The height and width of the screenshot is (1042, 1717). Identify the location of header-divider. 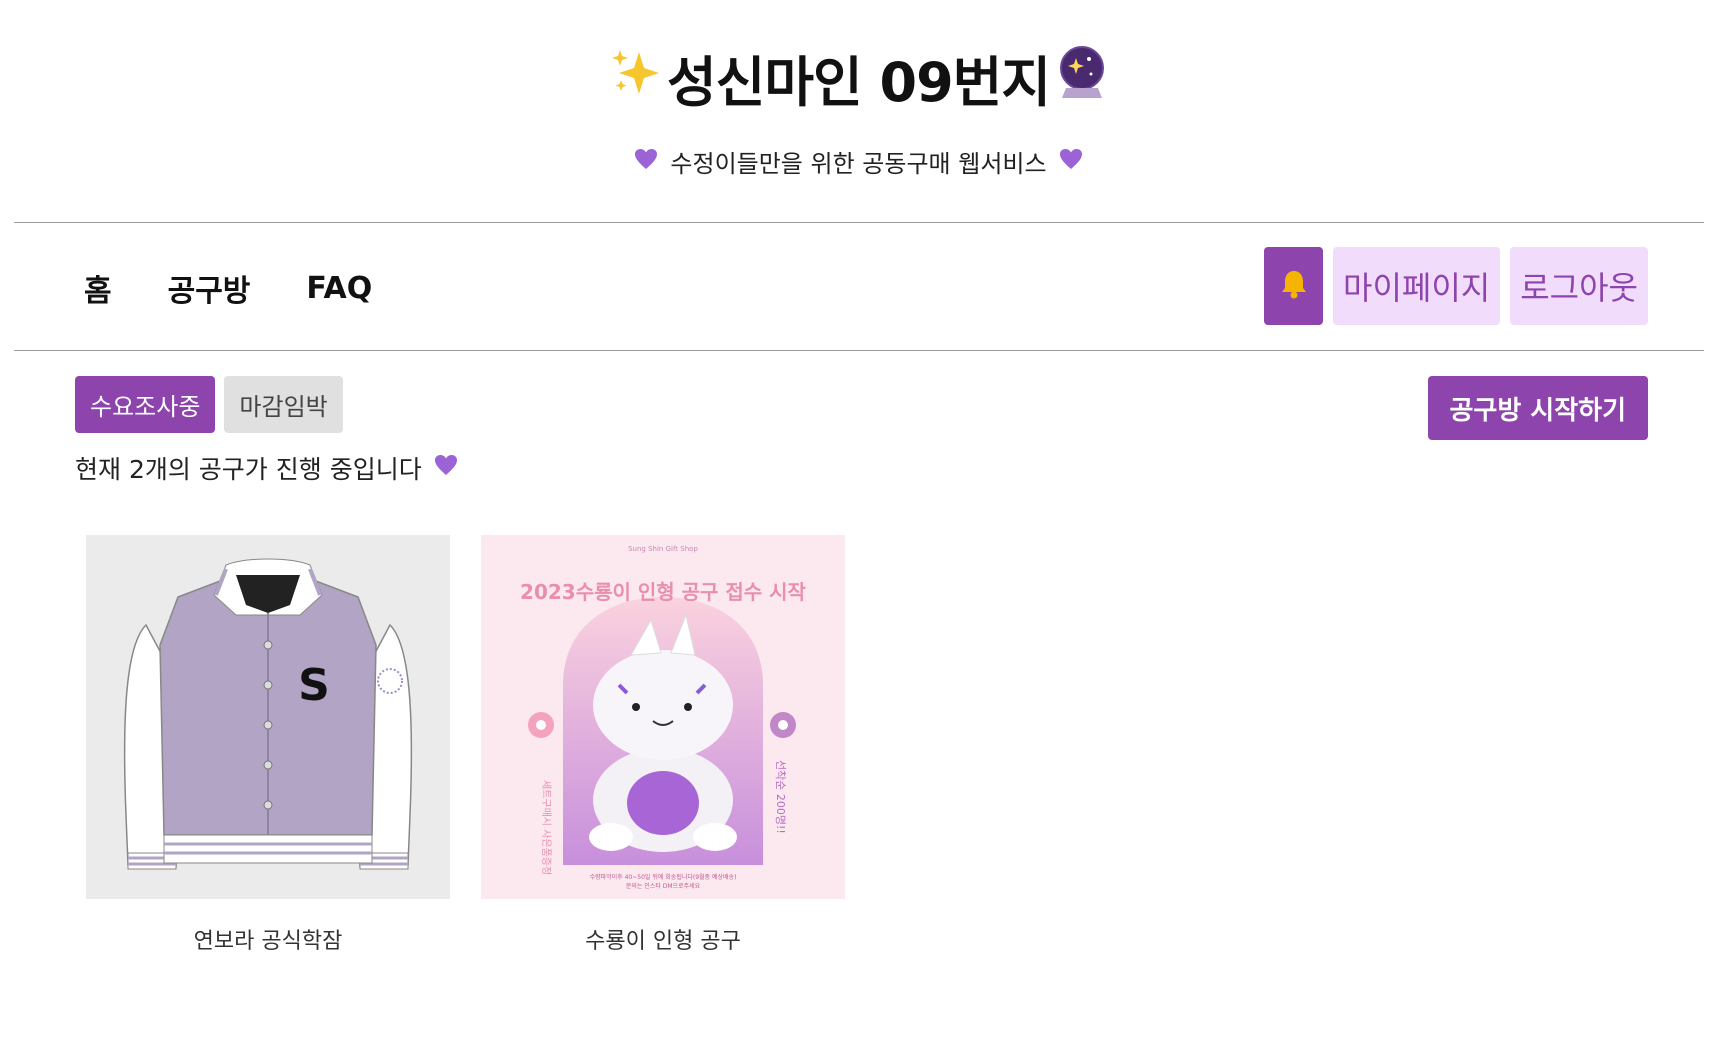
(859, 222).